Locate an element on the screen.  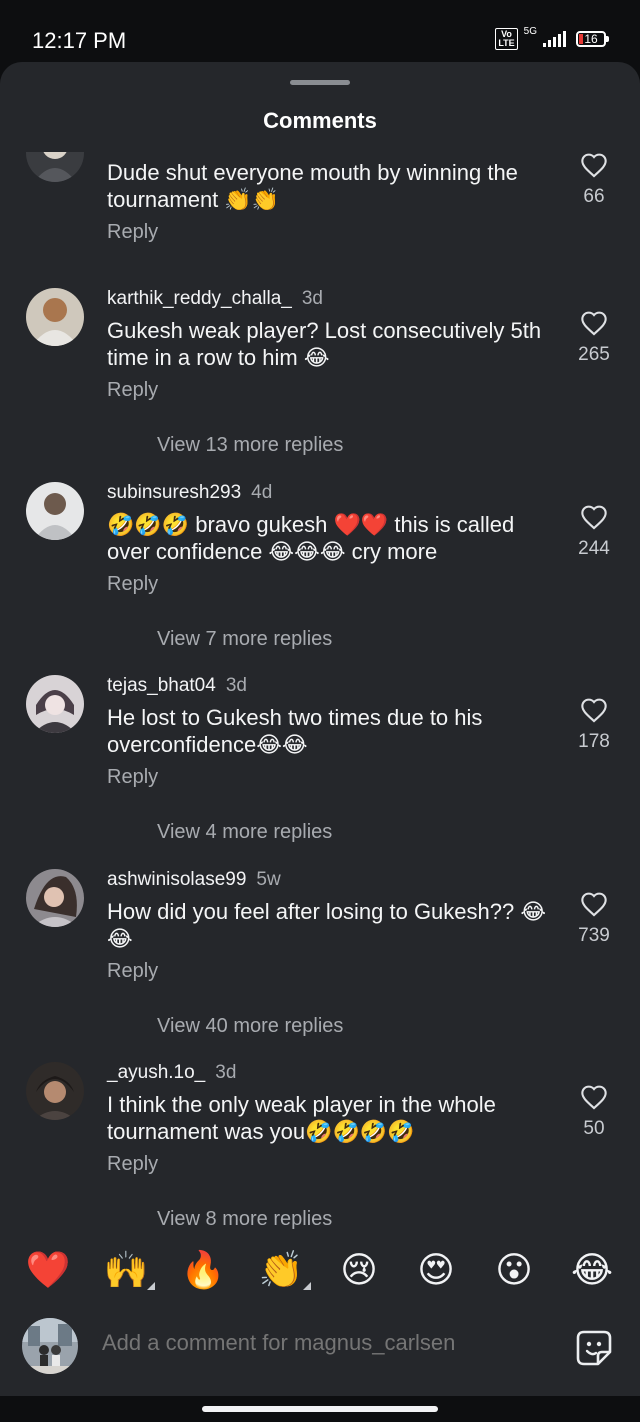
emoji-raised-hands: 🙌 is located at coordinates (126, 1270).